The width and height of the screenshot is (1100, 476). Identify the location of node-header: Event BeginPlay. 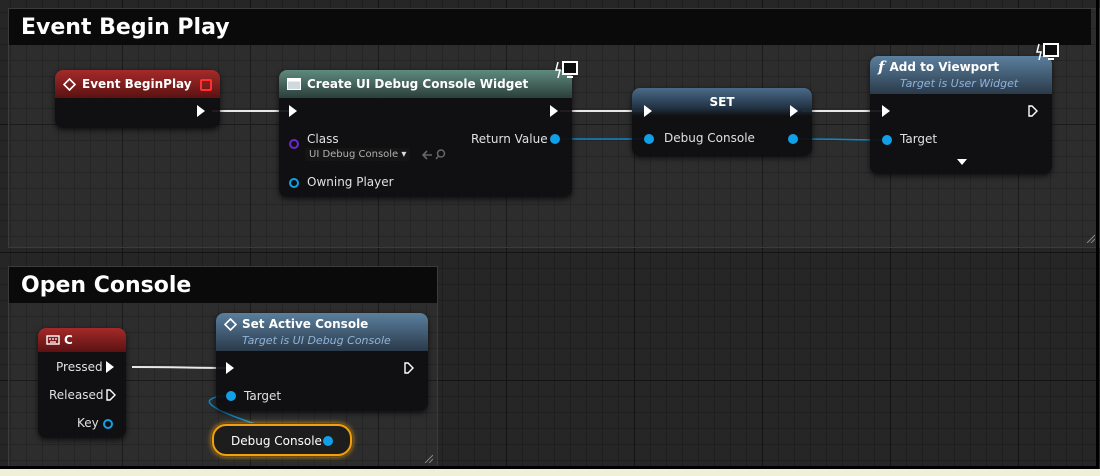
(137, 84).